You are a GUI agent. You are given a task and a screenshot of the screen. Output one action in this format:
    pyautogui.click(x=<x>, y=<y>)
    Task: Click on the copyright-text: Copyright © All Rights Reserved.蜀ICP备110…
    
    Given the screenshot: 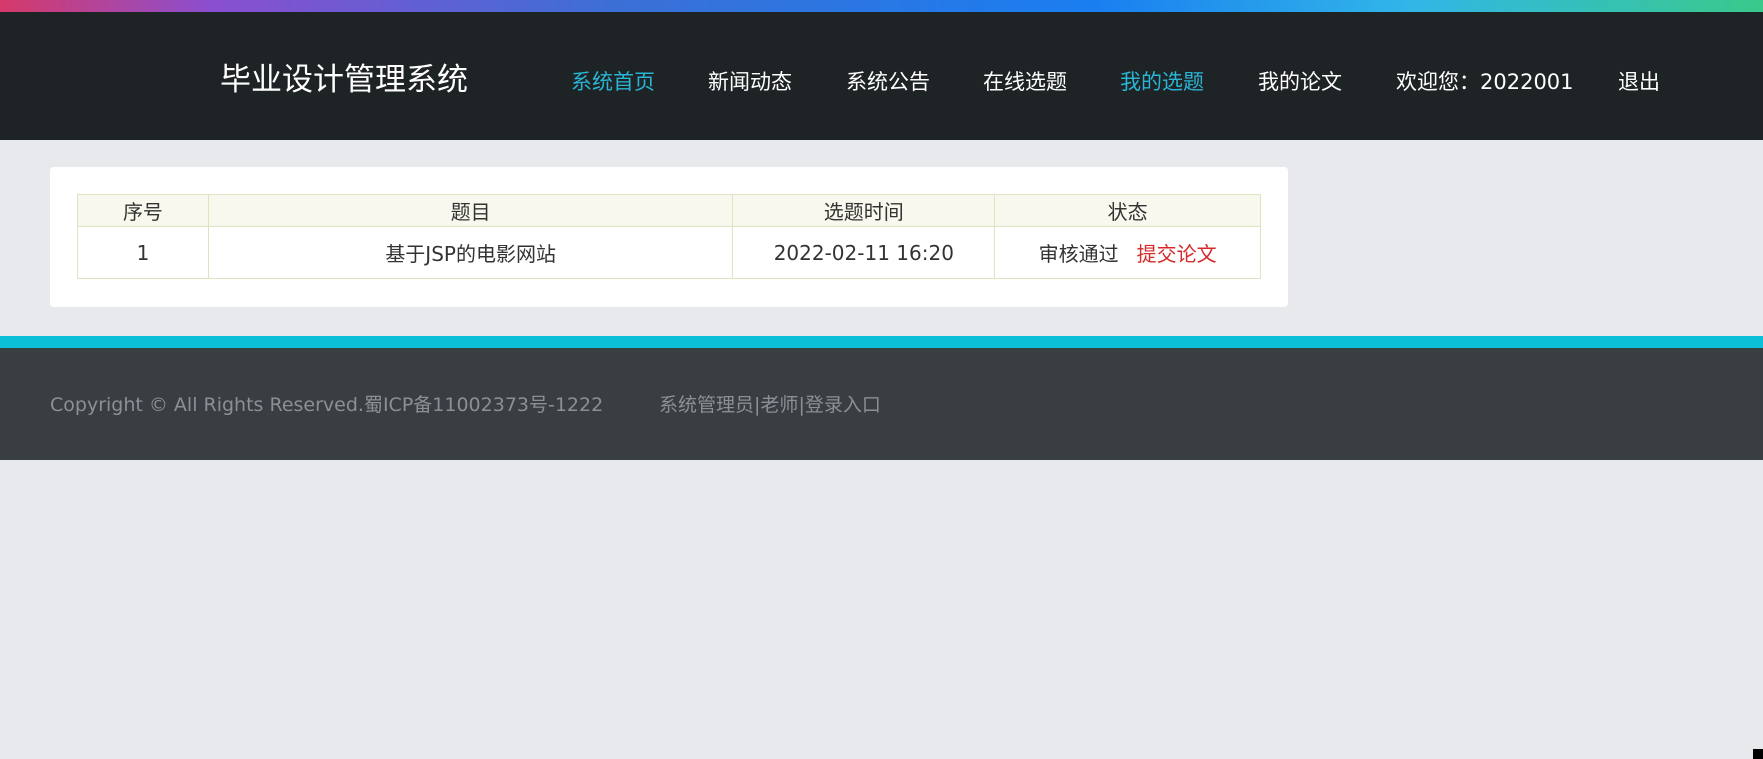 What is the action you would take?
    pyautogui.click(x=327, y=405)
    